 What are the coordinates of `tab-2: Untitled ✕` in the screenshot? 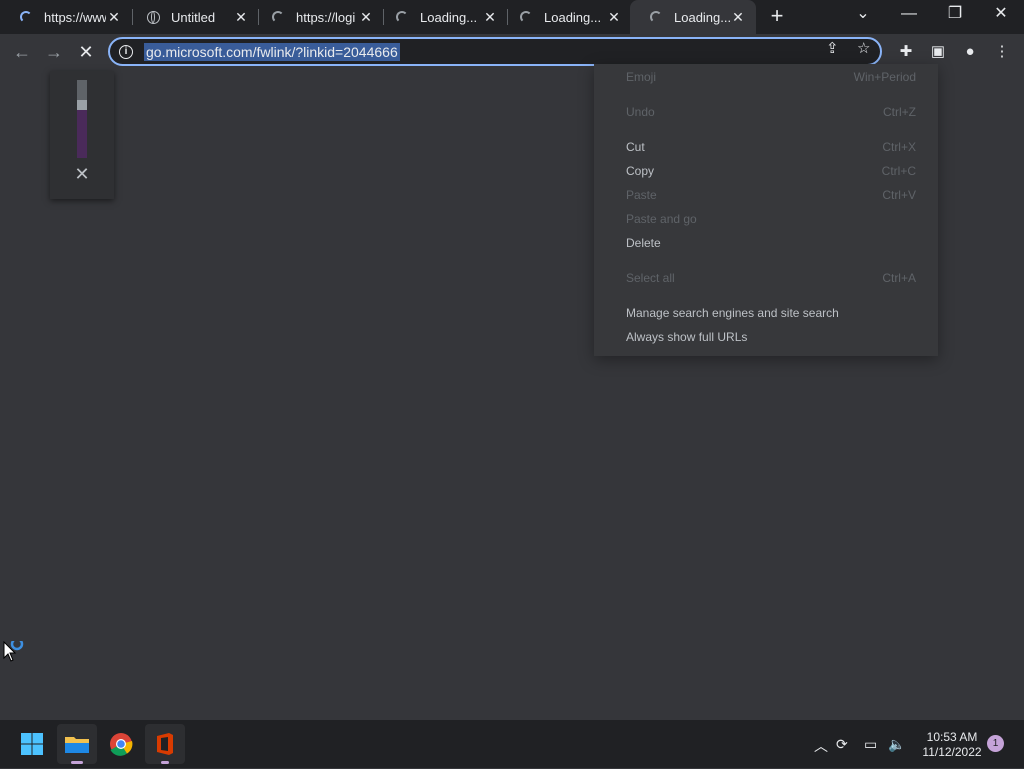 It's located at (193, 17).